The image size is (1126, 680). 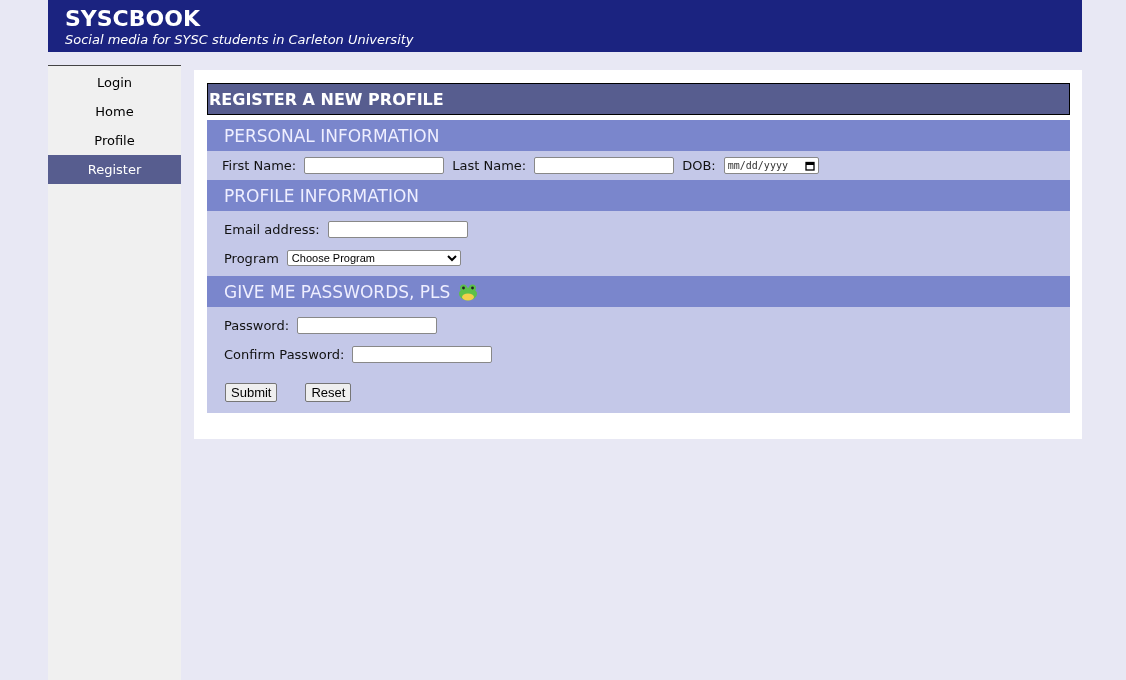 I want to click on site-subtitle: Social media for SYSC students in Carleton University, so click(x=240, y=40).